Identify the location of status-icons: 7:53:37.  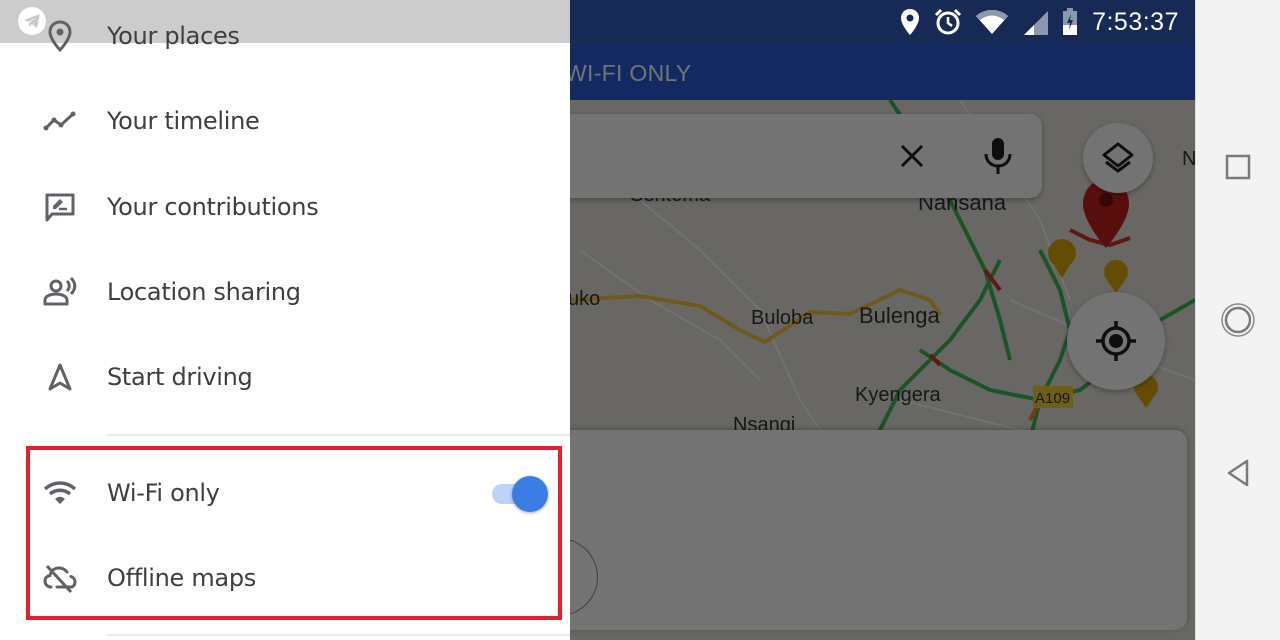
(1039, 22).